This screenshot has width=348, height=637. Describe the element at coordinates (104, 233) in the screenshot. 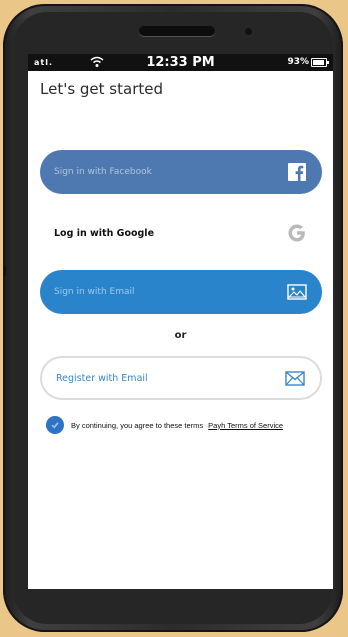

I see `google-login-label: Log in with Google` at that location.